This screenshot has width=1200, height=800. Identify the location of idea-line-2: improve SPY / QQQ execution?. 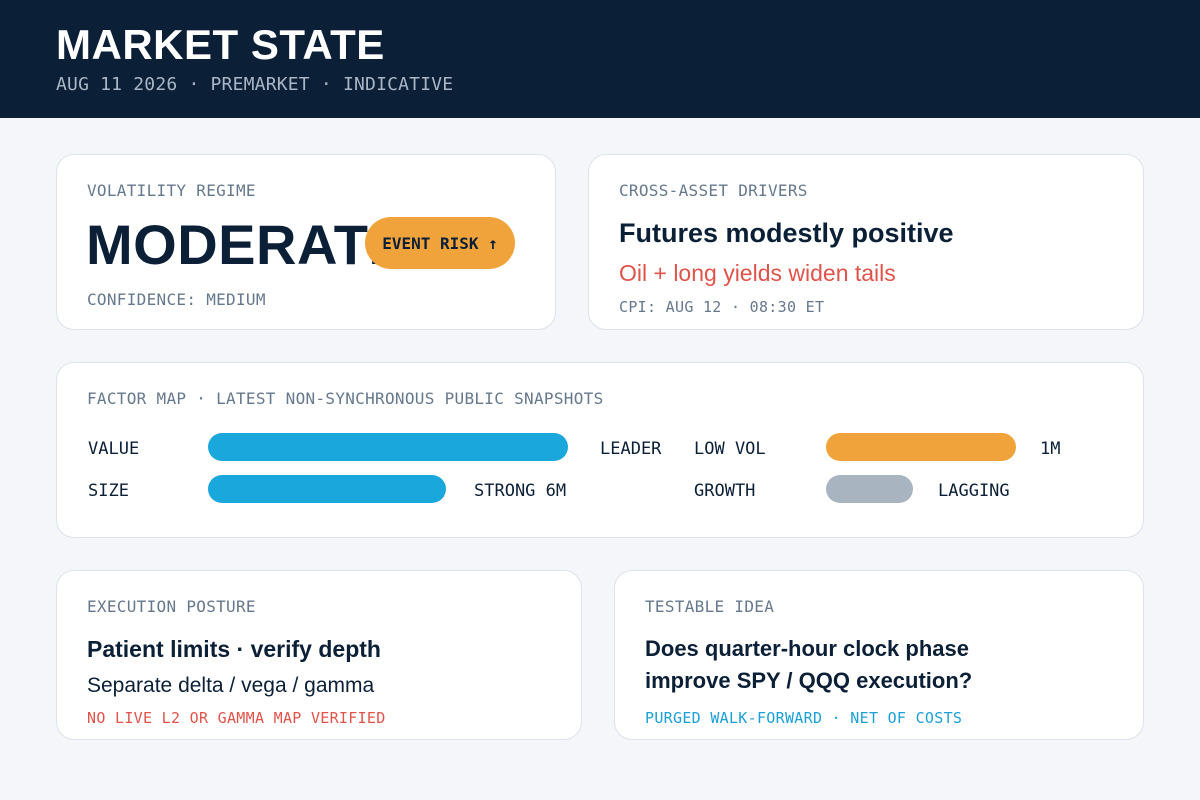
(809, 680).